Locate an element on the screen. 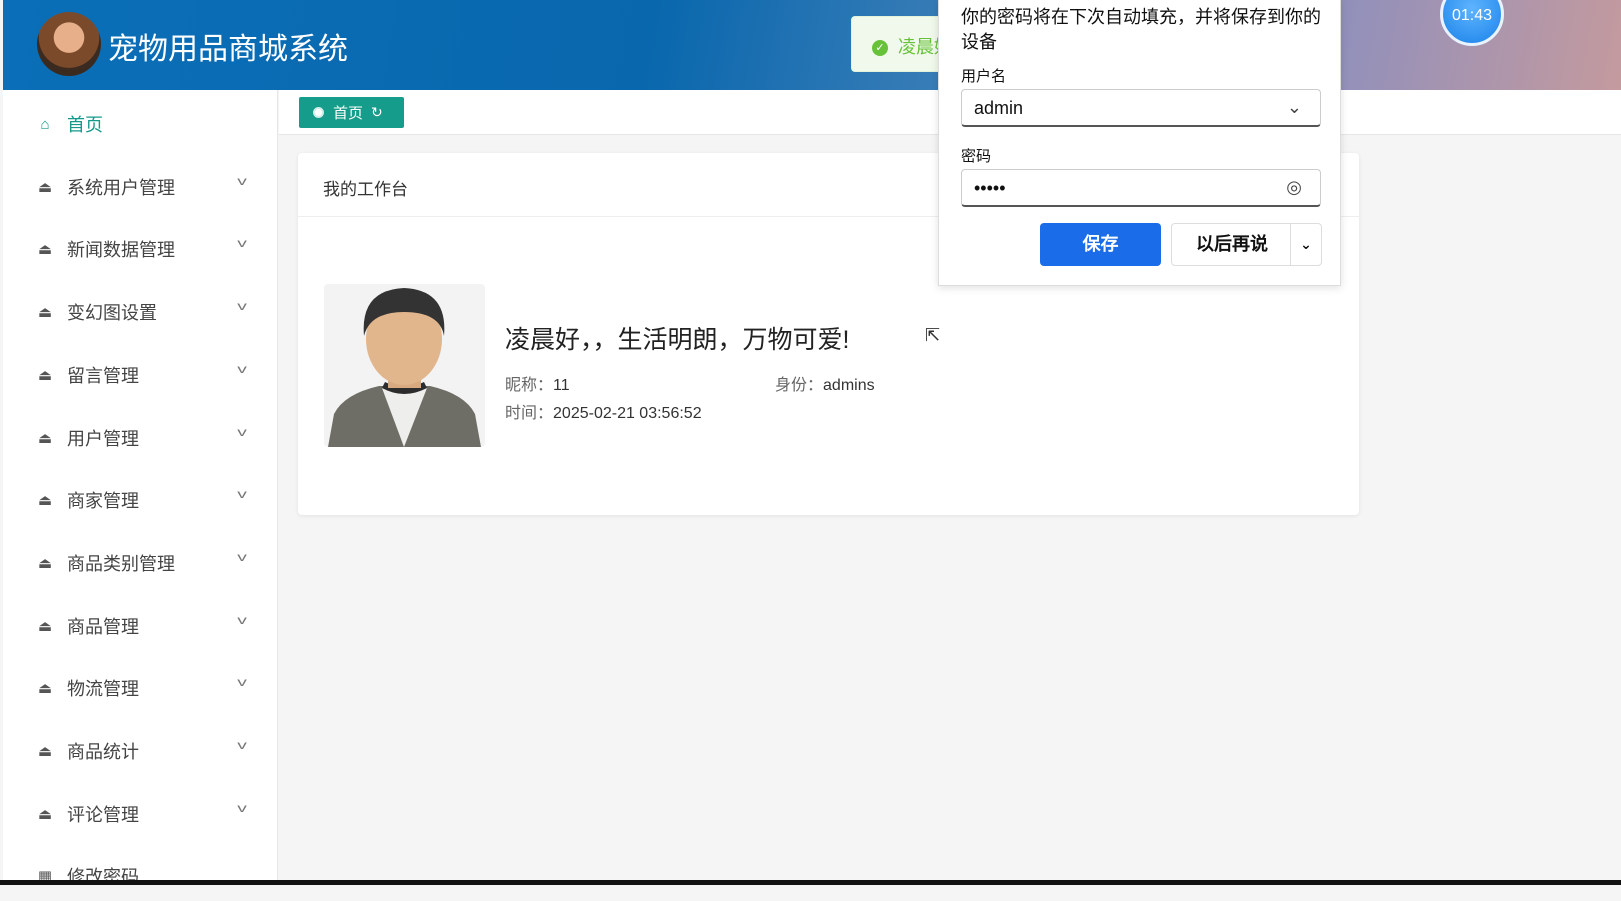 The height and width of the screenshot is (901, 1621). top-header: 宠物用品商城系统 ✓ 凌晨好 01:43 is located at coordinates (812, 45).